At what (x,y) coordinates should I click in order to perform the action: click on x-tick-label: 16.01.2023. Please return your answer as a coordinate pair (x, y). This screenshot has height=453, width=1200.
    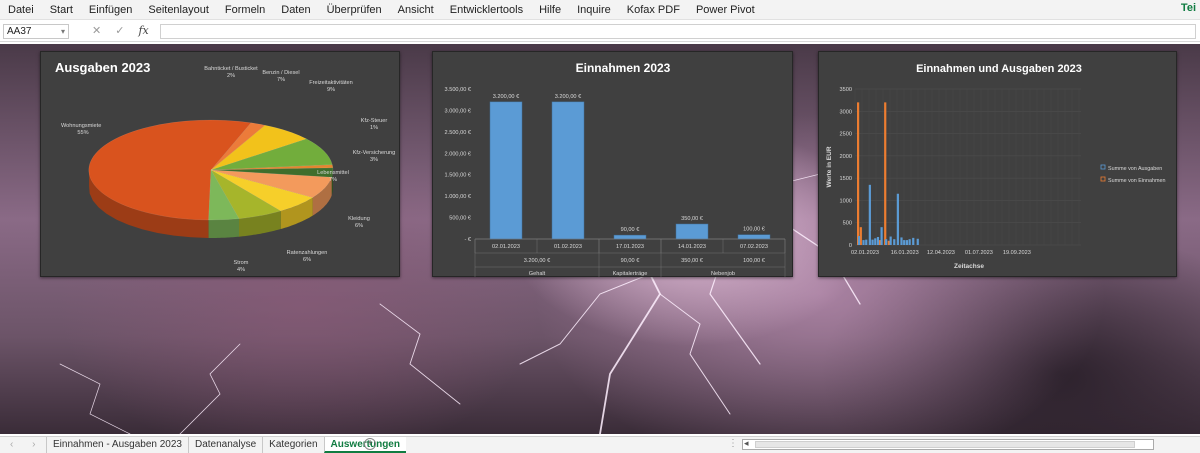
    Looking at the image, I should click on (905, 253).